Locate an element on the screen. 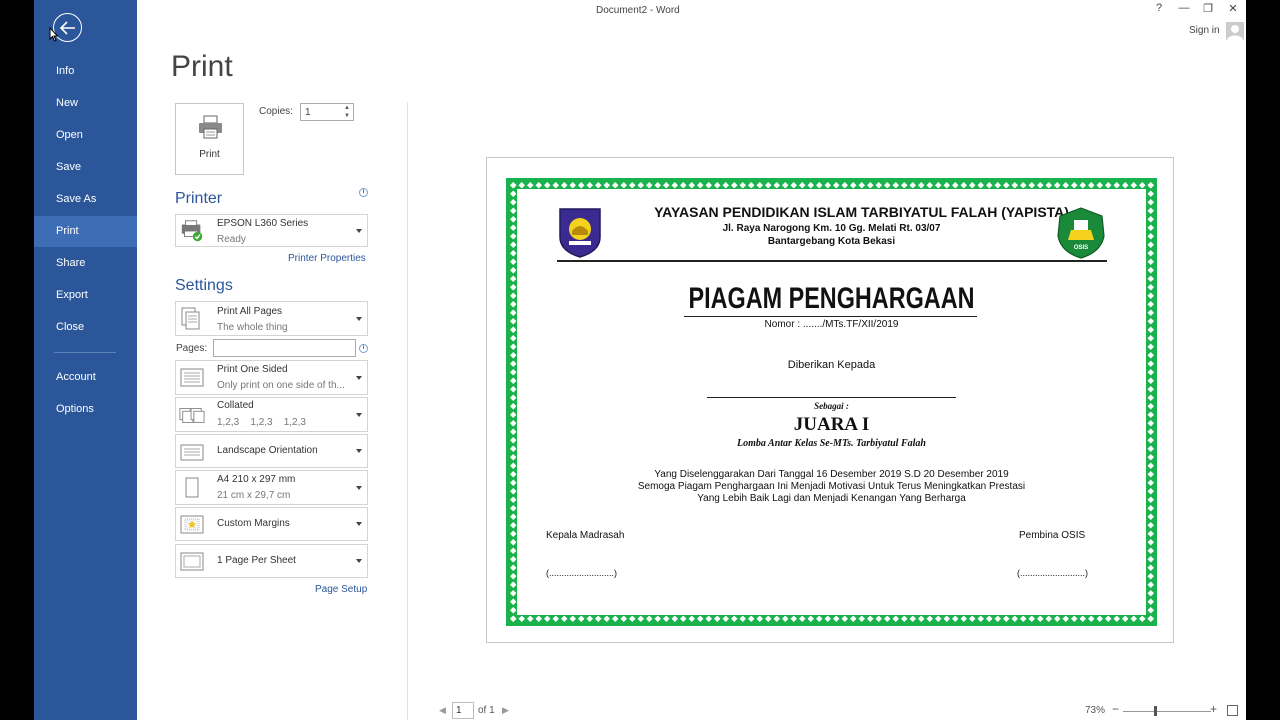  pages-label: Pages: is located at coordinates (192, 348).